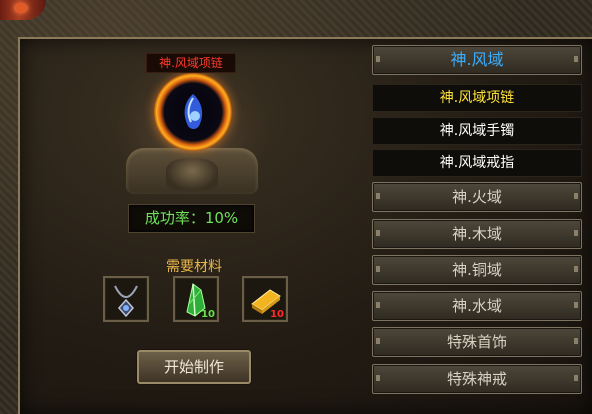 This screenshot has height=414, width=592. I want to click on altar-carving, so click(192, 174).